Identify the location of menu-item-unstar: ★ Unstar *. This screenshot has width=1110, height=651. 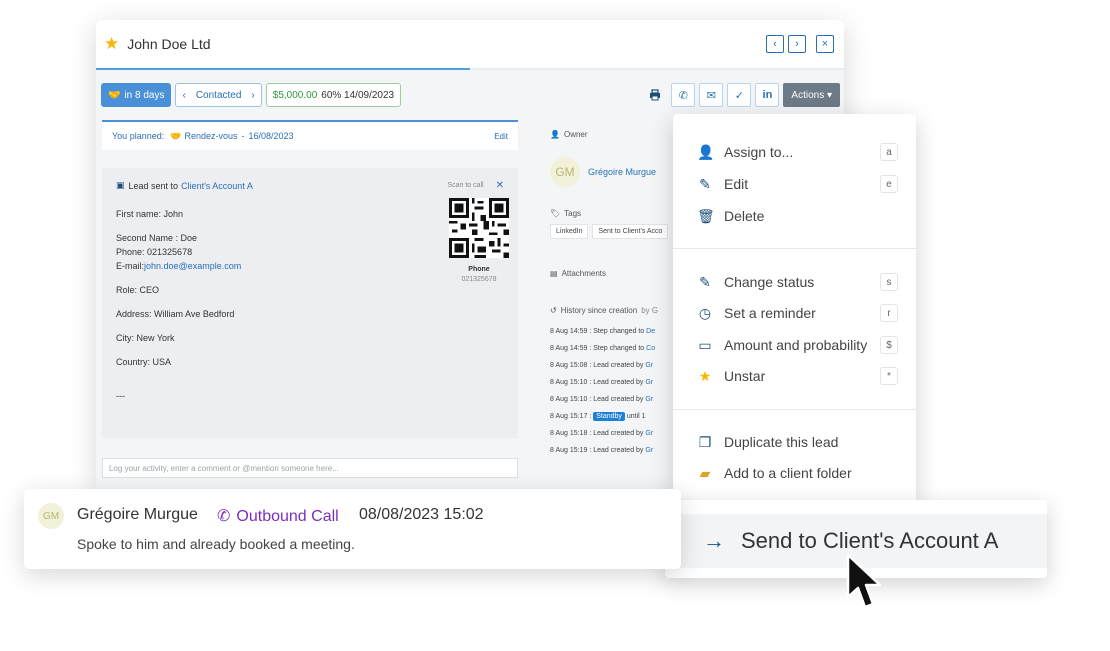
(794, 376).